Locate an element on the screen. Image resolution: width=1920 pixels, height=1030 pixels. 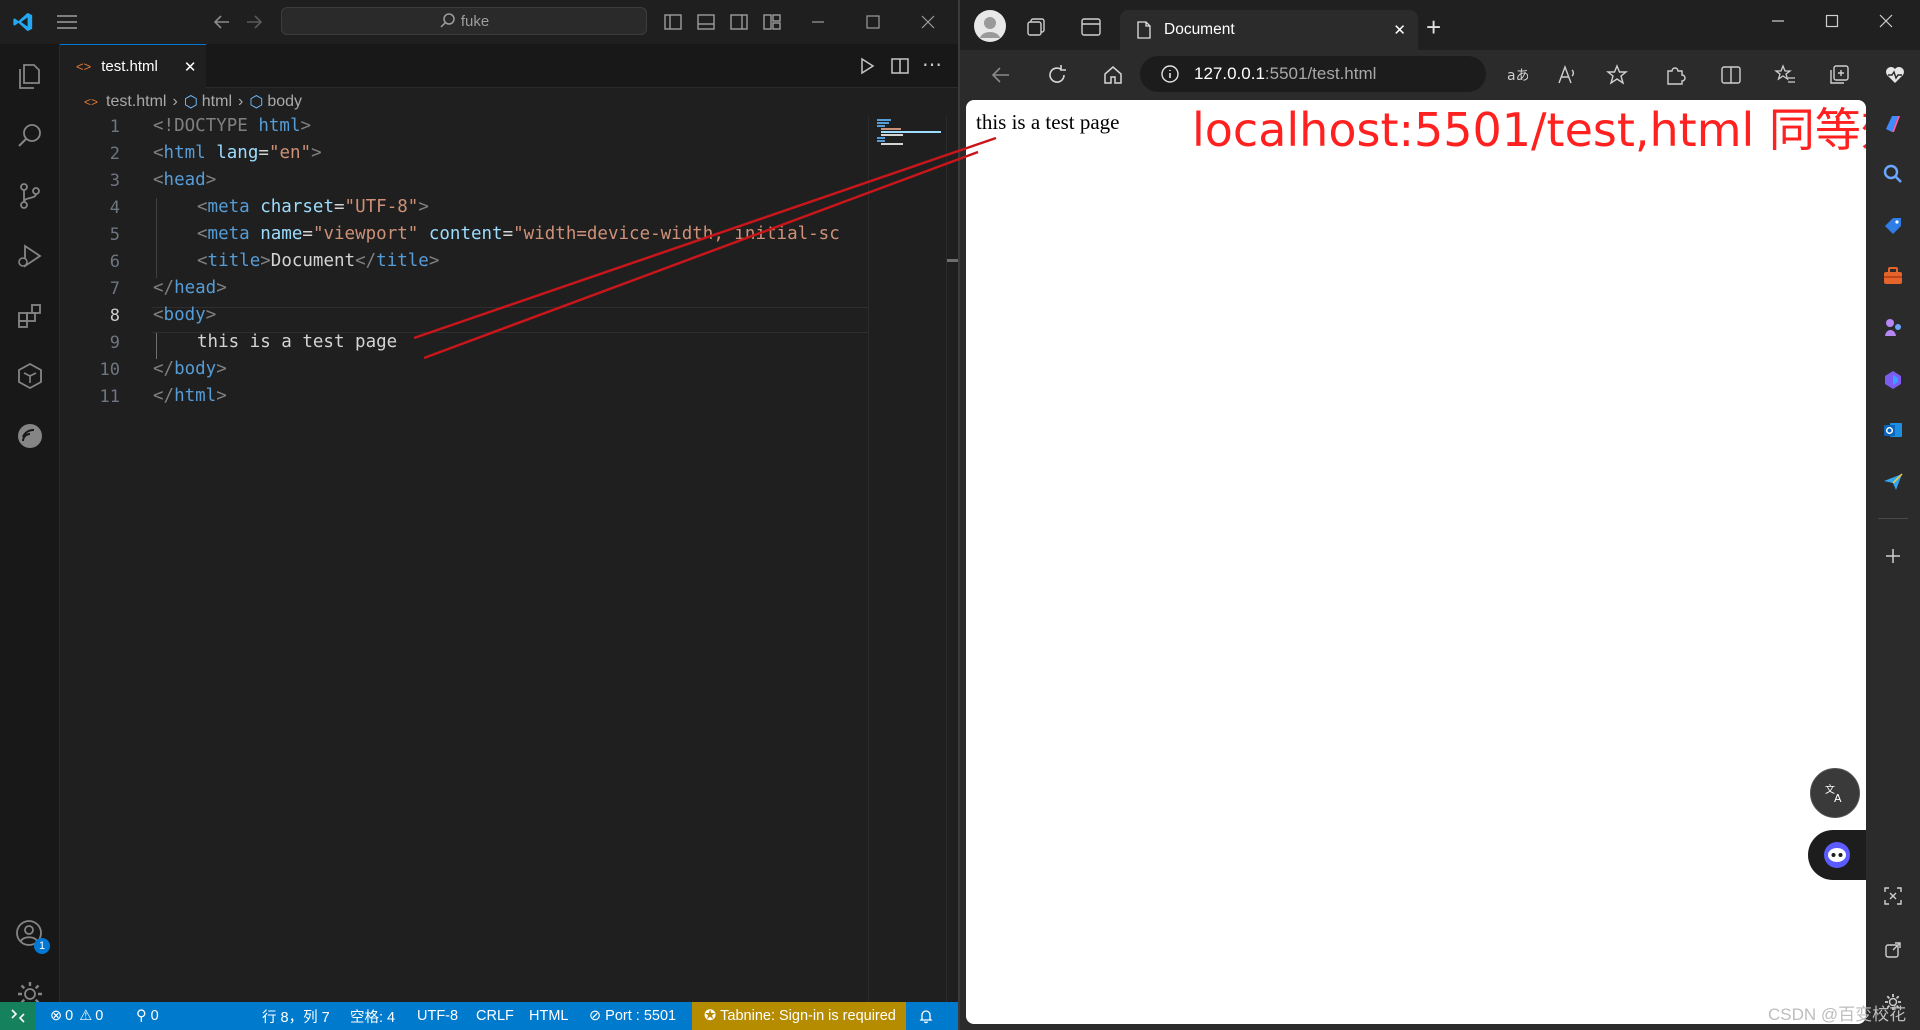
sidebar-copilot-icon is located at coordinates (1893, 124).